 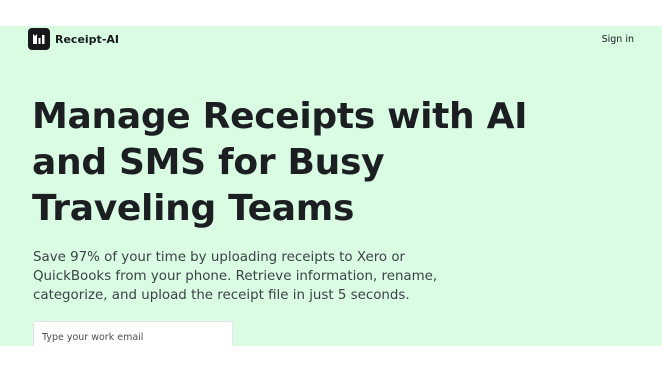 I want to click on receipt-ai-logo-icon, so click(x=39, y=39).